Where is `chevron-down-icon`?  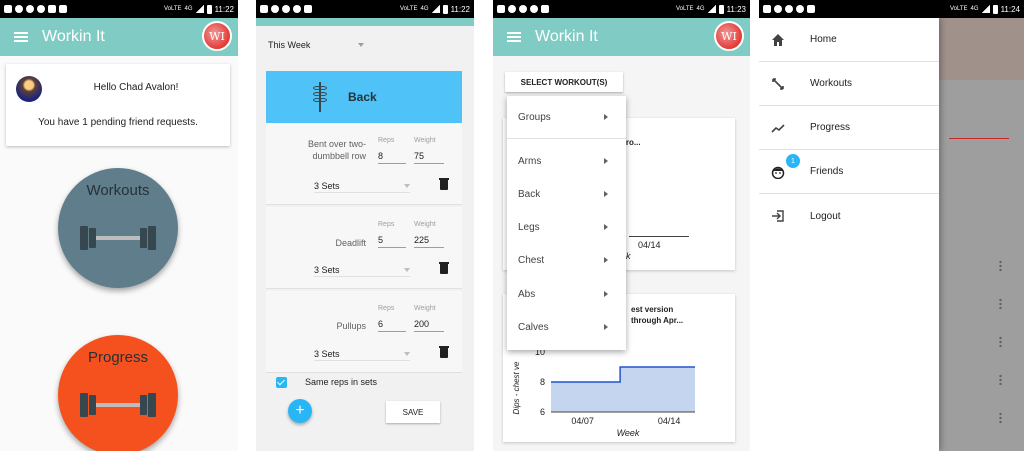 chevron-down-icon is located at coordinates (361, 45).